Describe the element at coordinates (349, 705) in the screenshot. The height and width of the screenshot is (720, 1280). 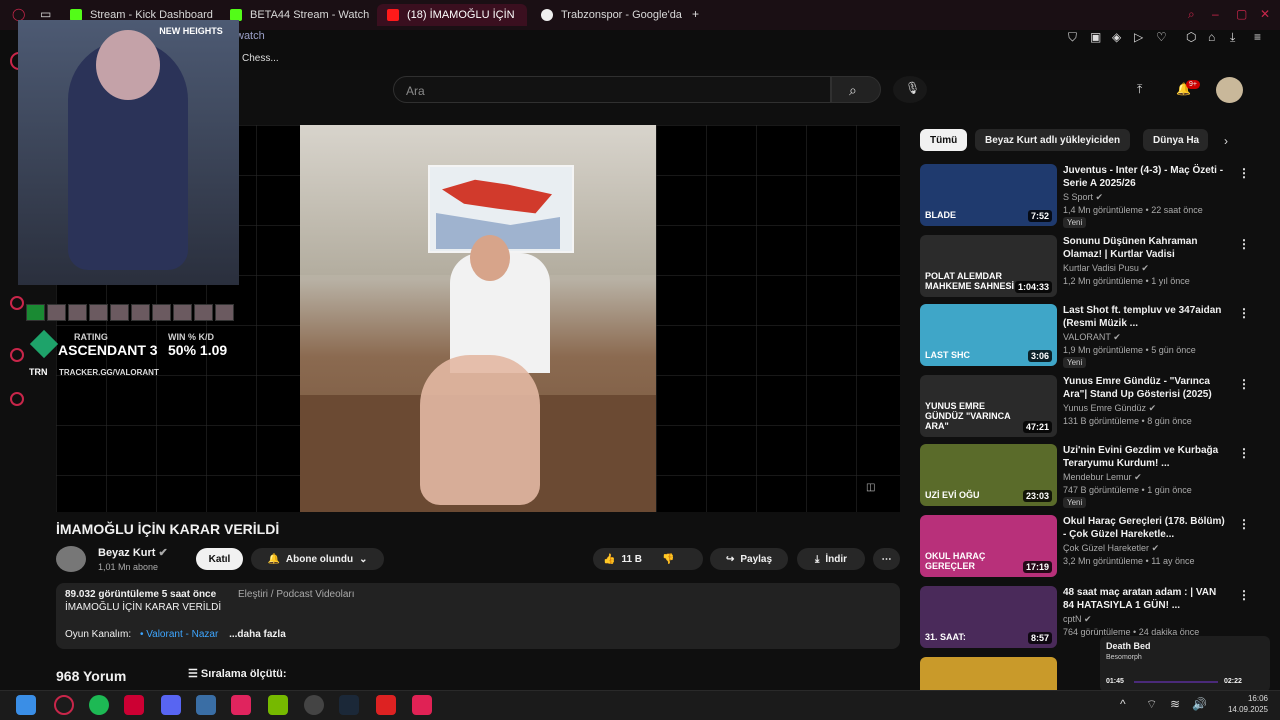
I see `steam-icon` at that location.